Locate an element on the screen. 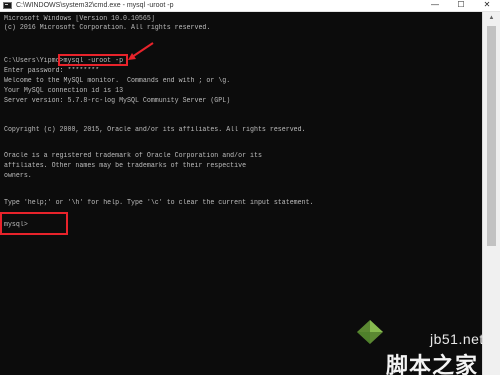  close-button: ✕ is located at coordinates (487, 5).